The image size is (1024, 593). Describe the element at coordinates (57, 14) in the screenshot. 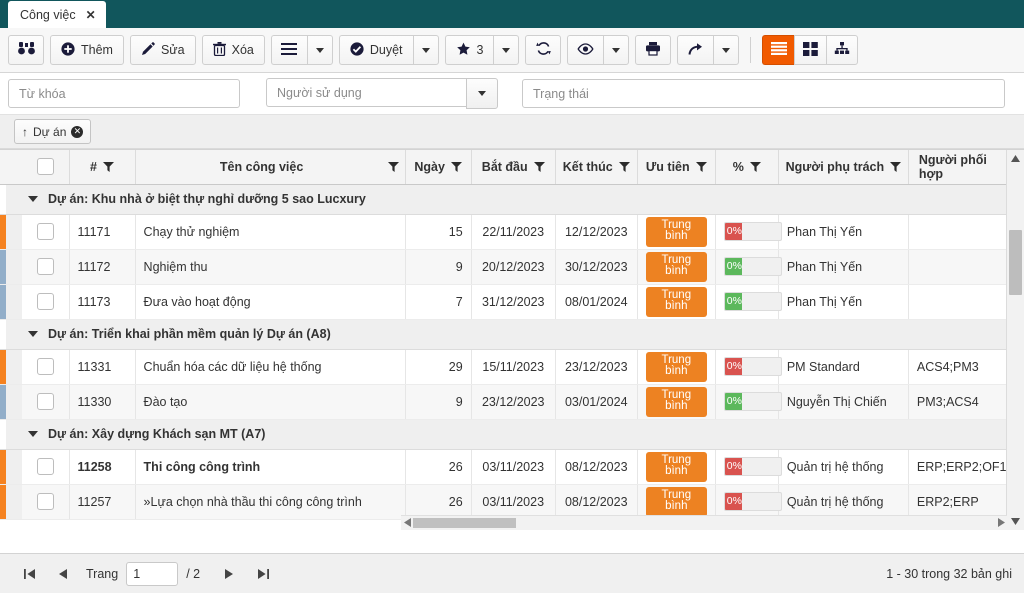

I see `tab-cong-viec: Công việc ✕` at that location.